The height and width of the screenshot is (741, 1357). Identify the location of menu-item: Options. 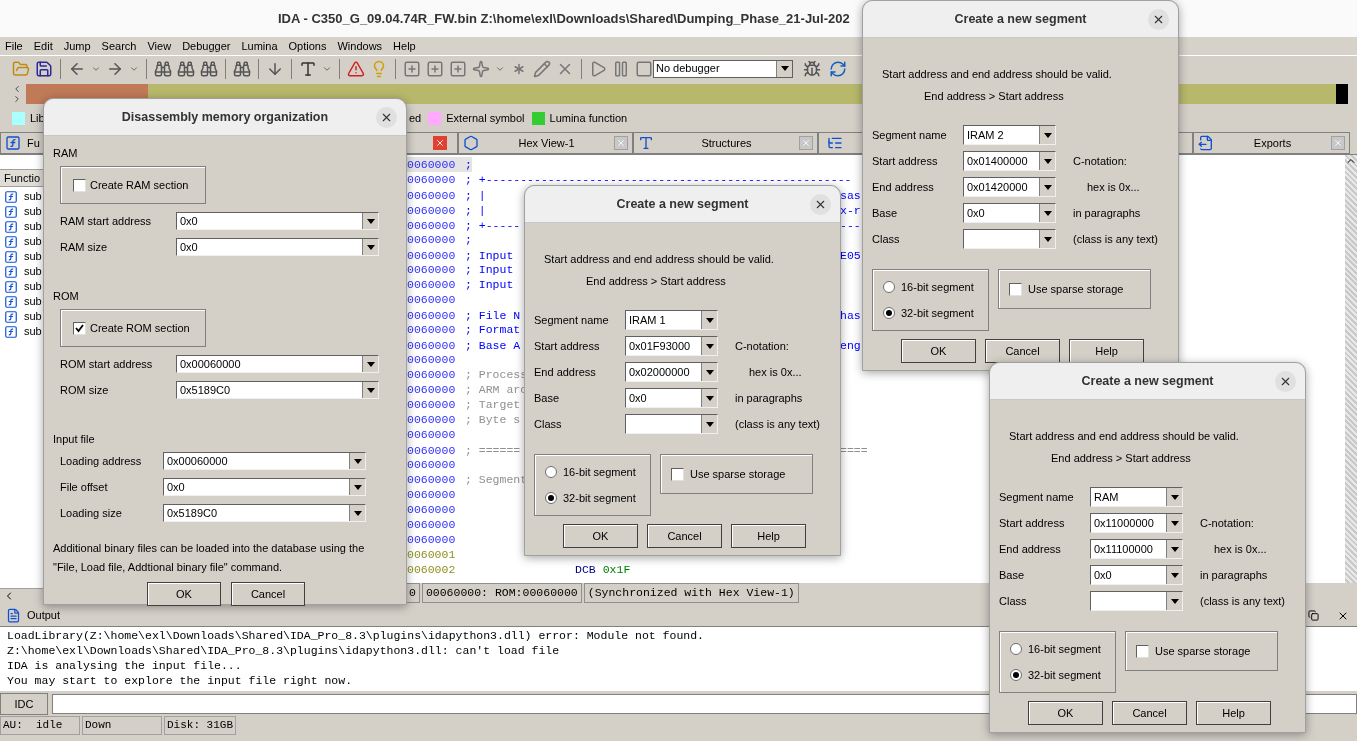
(307, 46).